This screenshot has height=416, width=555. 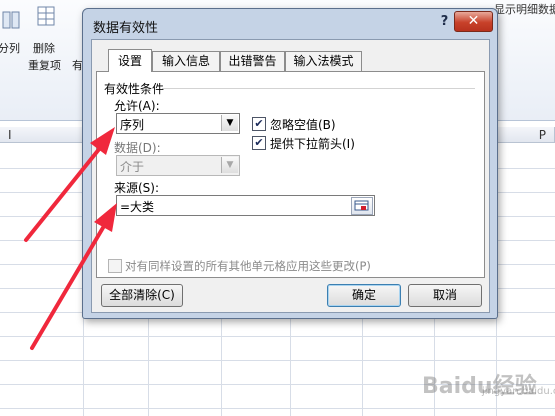 What do you see at coordinates (303, 124) in the screenshot?
I see `ignore-blank-label: 忽略空值(B)` at bounding box center [303, 124].